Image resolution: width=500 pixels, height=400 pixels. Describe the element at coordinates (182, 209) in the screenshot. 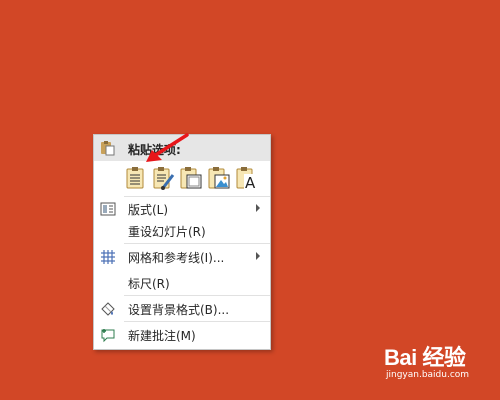

I see `menu-item-layout: 版式(L)` at that location.